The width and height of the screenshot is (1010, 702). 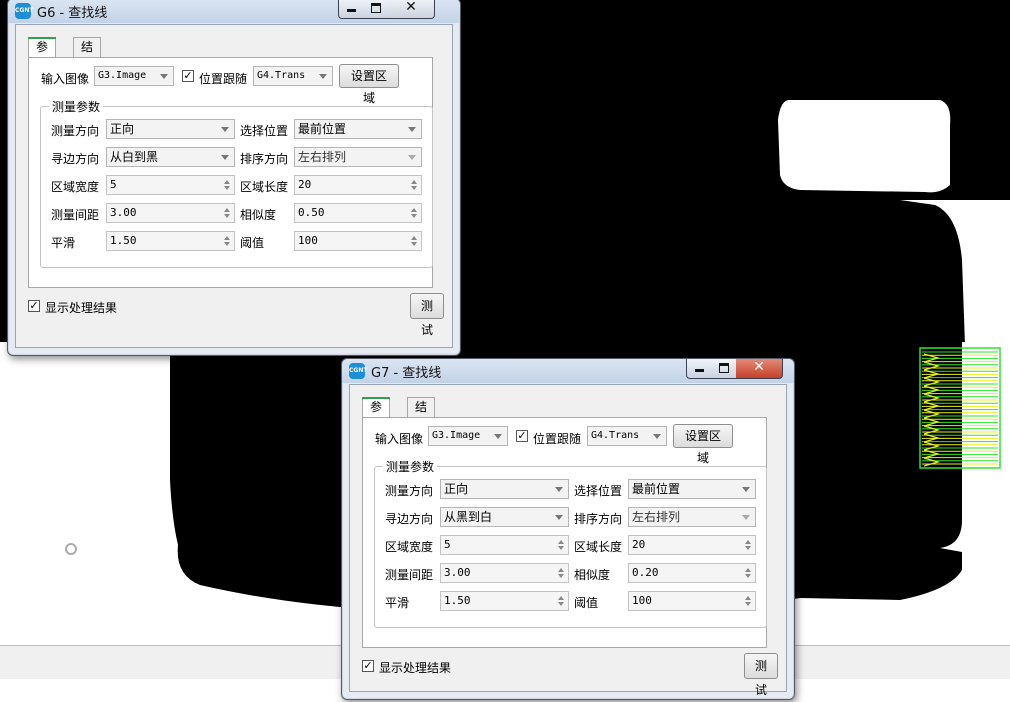 I want to click on g7-titlebar: CGNT G7 - 查找线 ✕, so click(x=568, y=371).